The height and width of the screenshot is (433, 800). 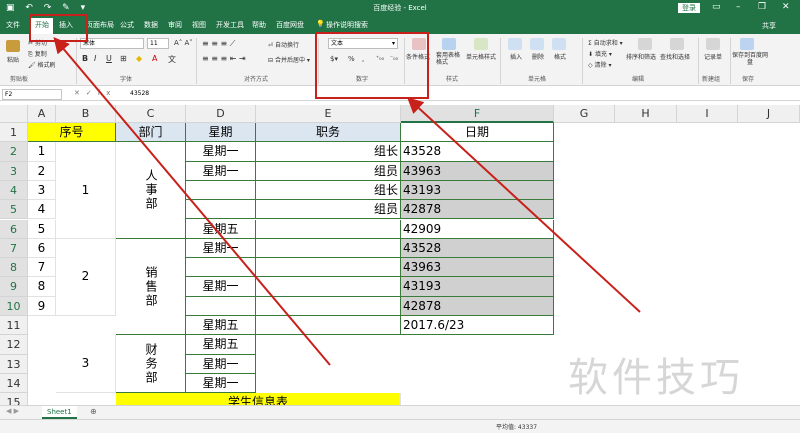 I want to click on cell-f10: 42878, so click(x=477, y=306).